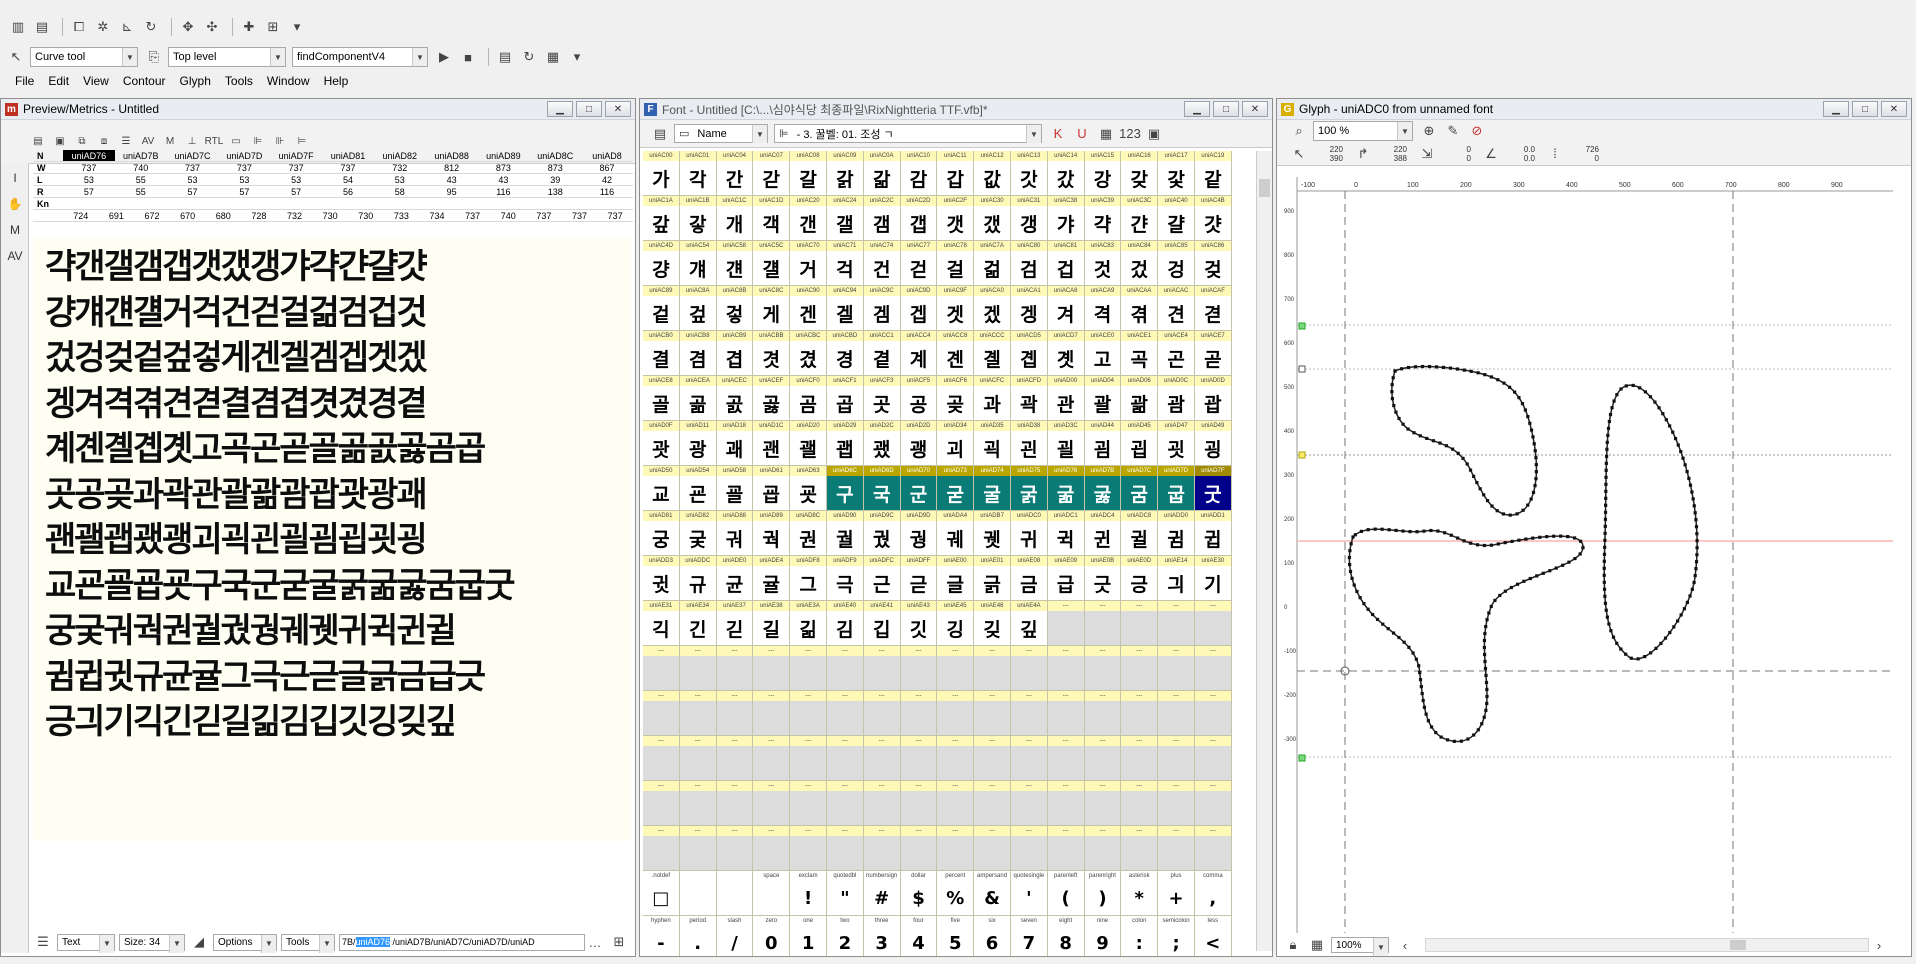 This screenshot has width=1916, height=964. What do you see at coordinates (1029, 353) in the screenshot?
I see `glyph-cell: uniACD5 곕` at bounding box center [1029, 353].